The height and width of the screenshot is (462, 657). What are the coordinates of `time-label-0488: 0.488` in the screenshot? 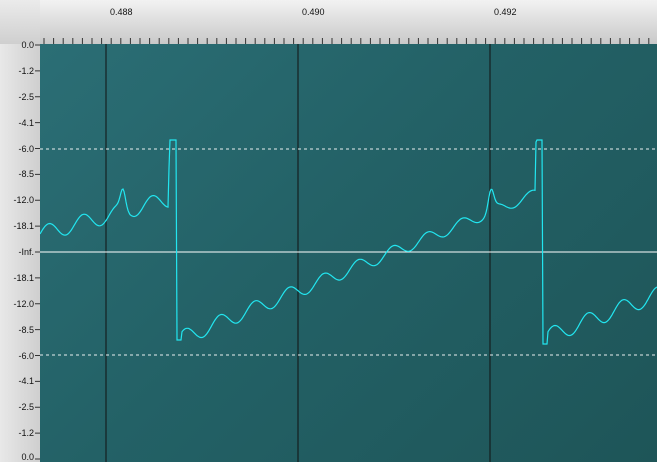 It's located at (121, 12).